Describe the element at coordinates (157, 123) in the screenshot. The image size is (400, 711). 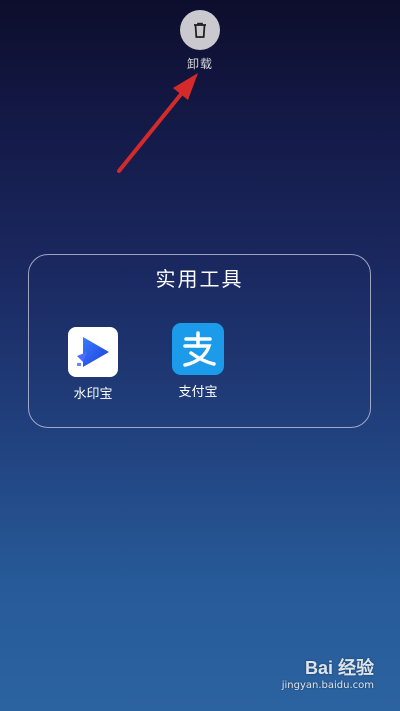
I see `annotation-arrow` at that location.